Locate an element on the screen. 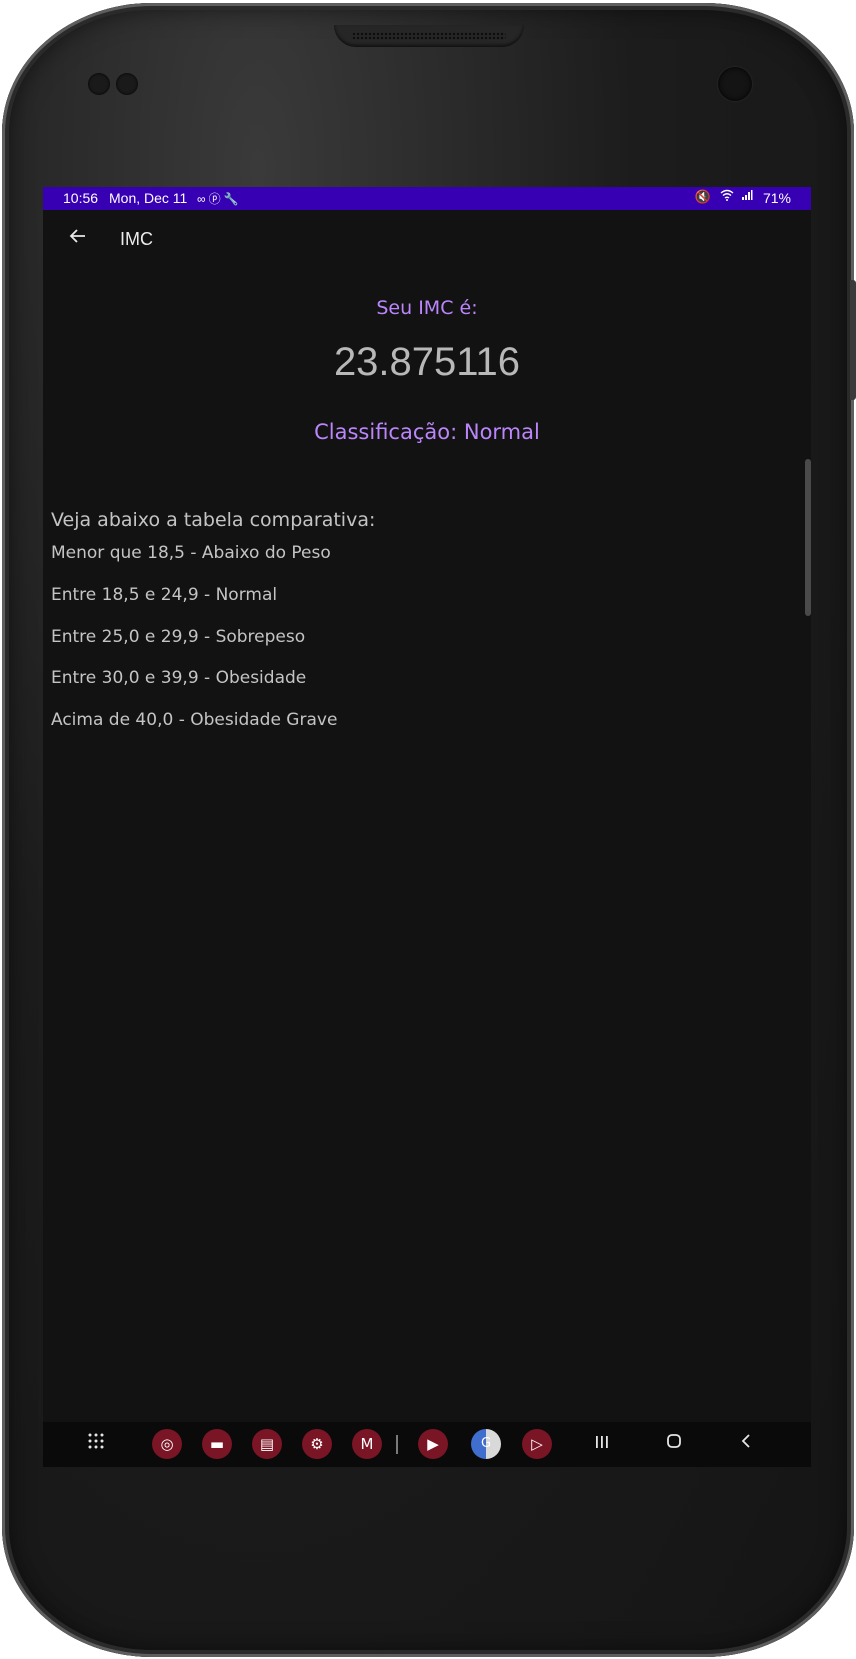  system-status-icons: 🔇 is located at coordinates (724, 197).